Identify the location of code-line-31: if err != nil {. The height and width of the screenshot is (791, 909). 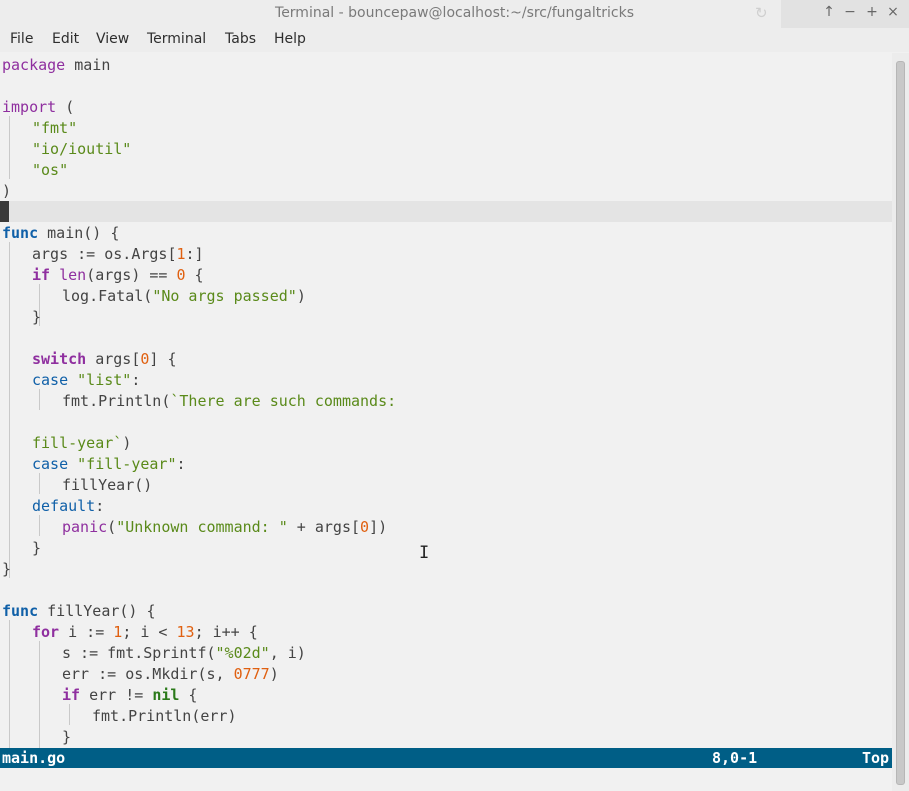
(130, 695).